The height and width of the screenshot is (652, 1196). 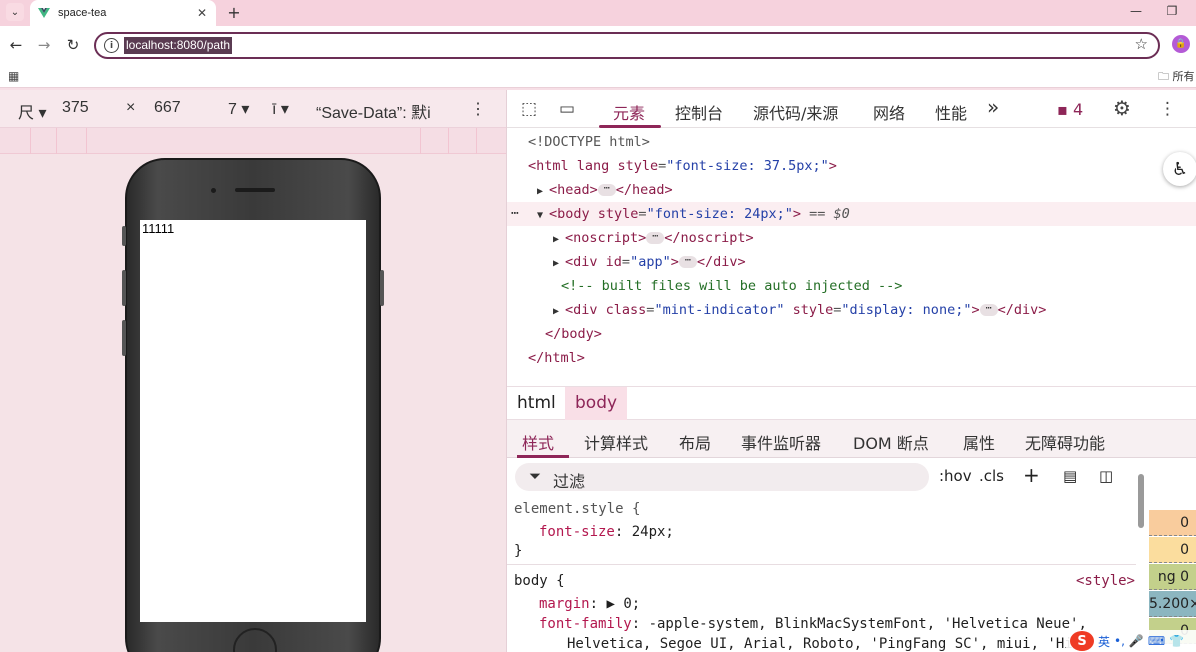 What do you see at coordinates (564, 604) in the screenshot?
I see `property-name: margin` at bounding box center [564, 604].